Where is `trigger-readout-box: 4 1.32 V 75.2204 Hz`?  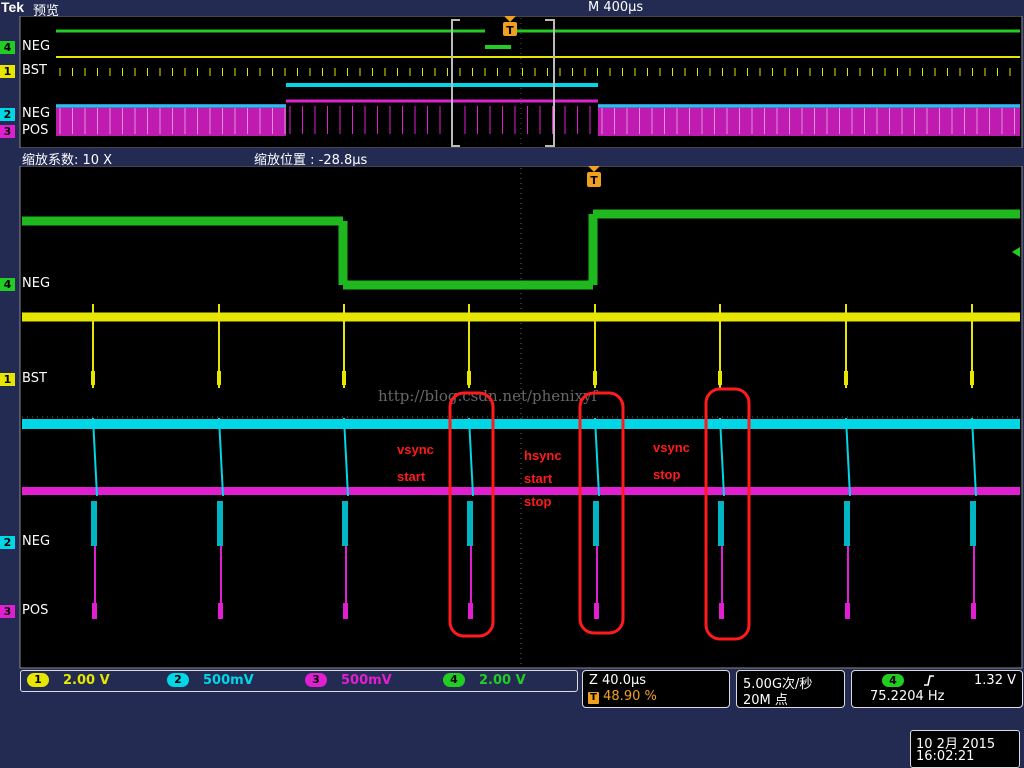
trigger-readout-box: 4 1.32 V 75.2204 Hz is located at coordinates (937, 689).